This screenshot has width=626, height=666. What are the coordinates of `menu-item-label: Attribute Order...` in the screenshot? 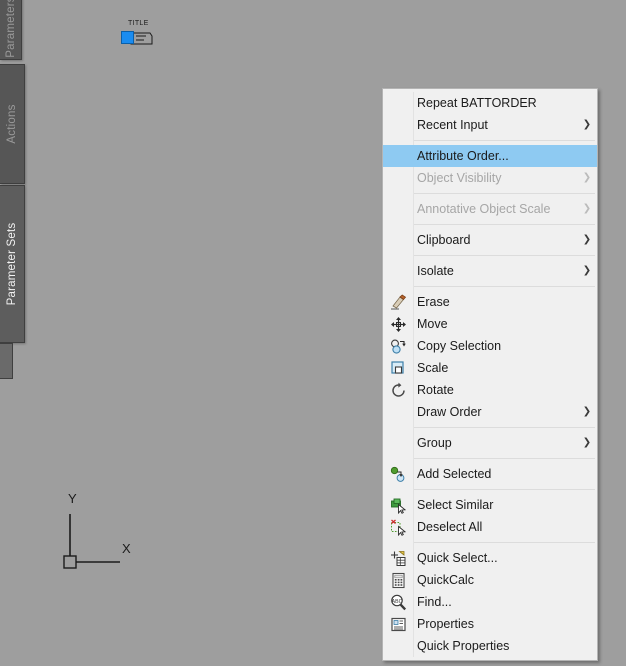 It's located at (463, 155).